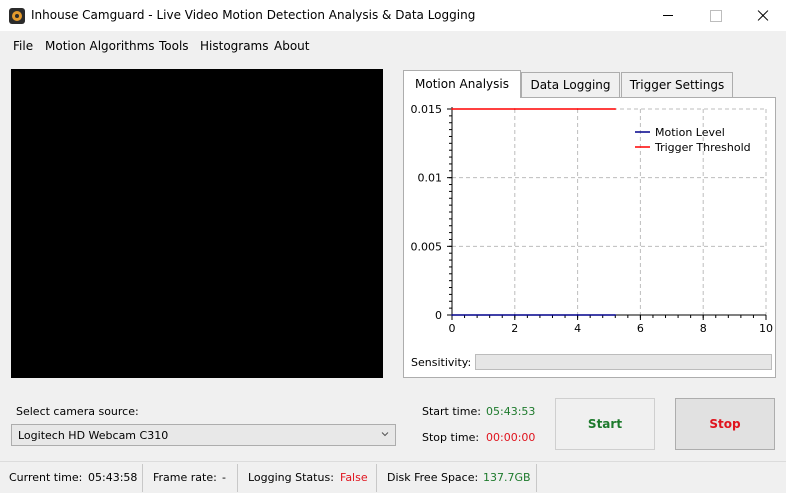 The height and width of the screenshot is (493, 786). What do you see at coordinates (438, 315) in the screenshot?
I see `y-tick-label: 0` at bounding box center [438, 315].